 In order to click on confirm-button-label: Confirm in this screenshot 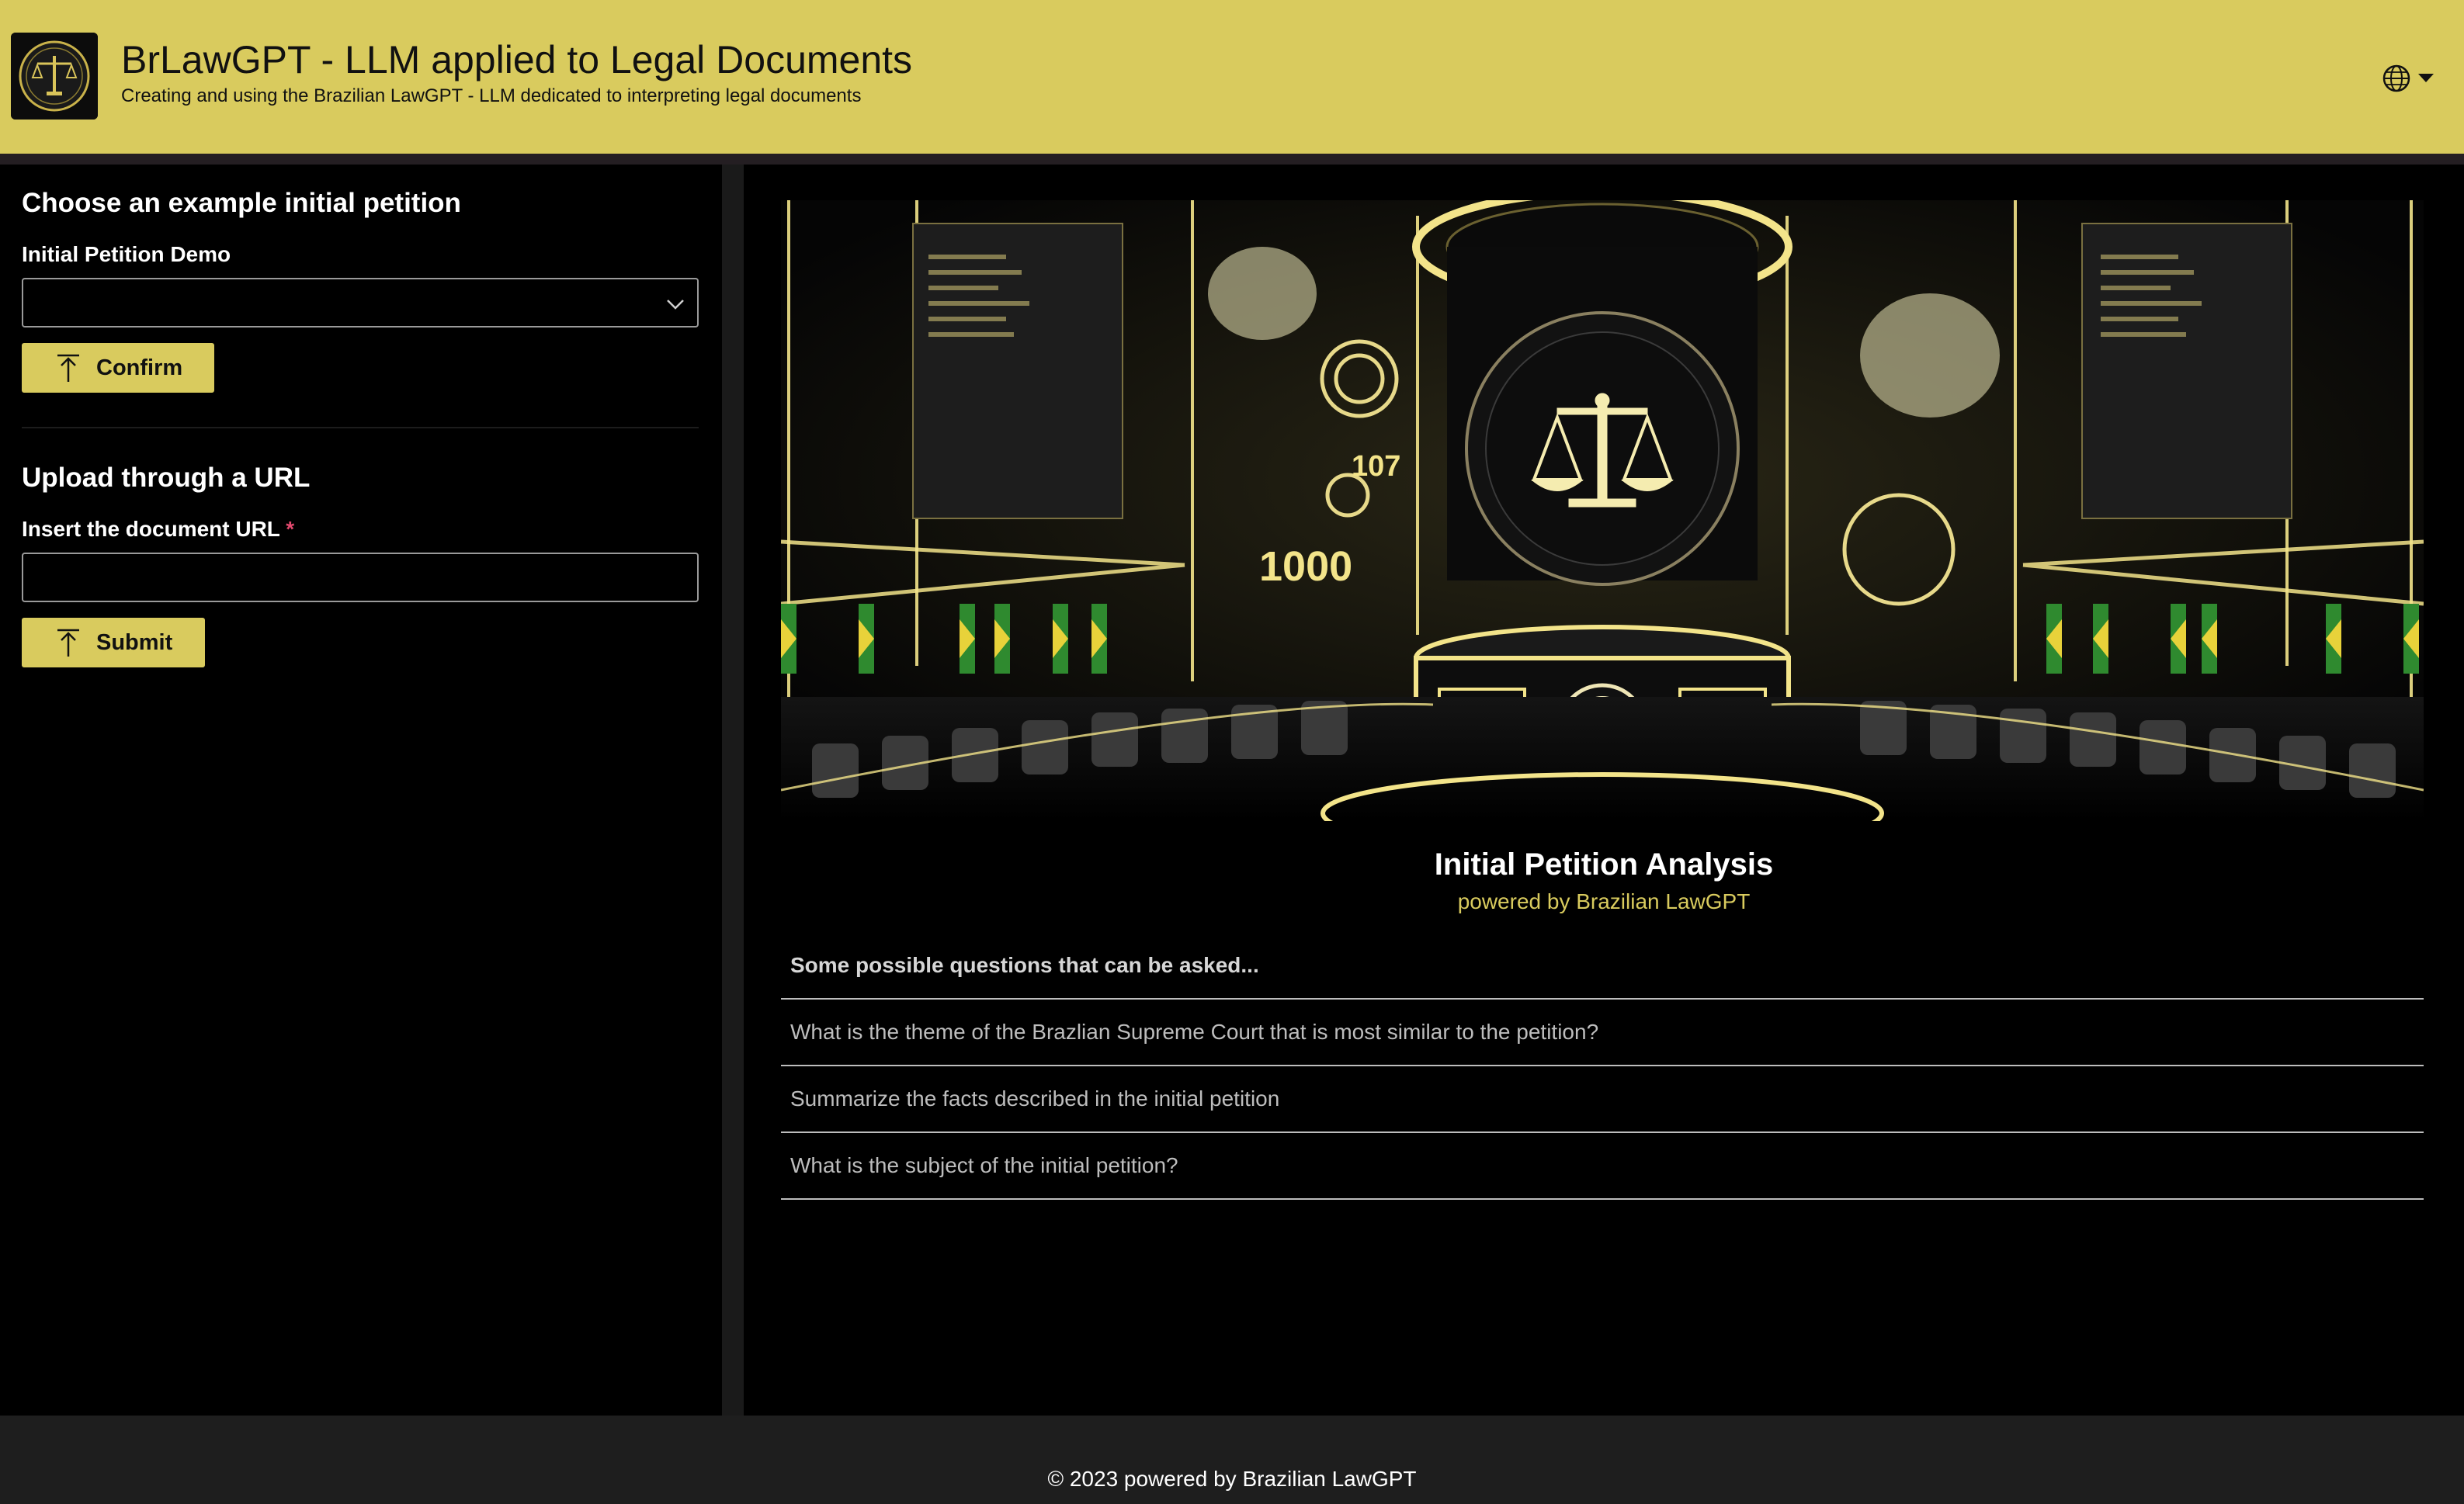, I will do `click(139, 367)`.